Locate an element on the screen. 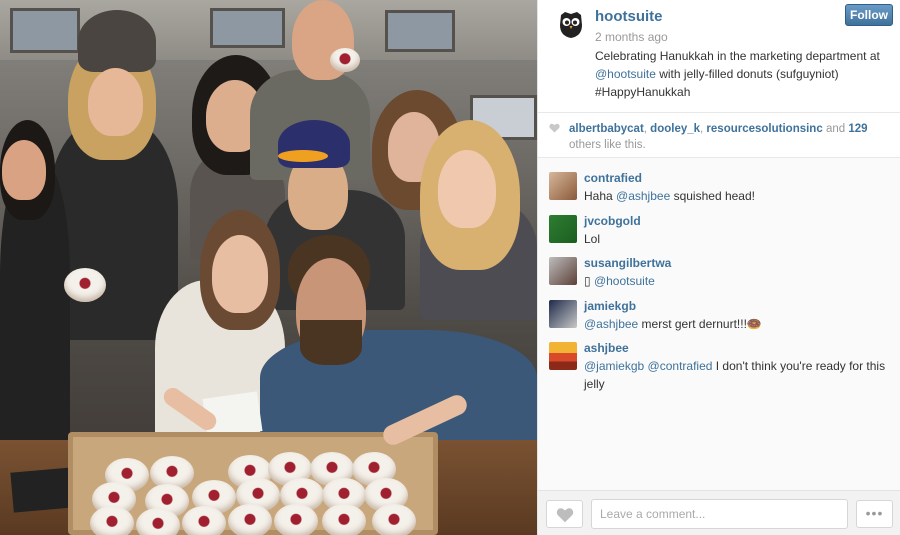 The height and width of the screenshot is (535, 900). likes-and: and is located at coordinates (835, 129).